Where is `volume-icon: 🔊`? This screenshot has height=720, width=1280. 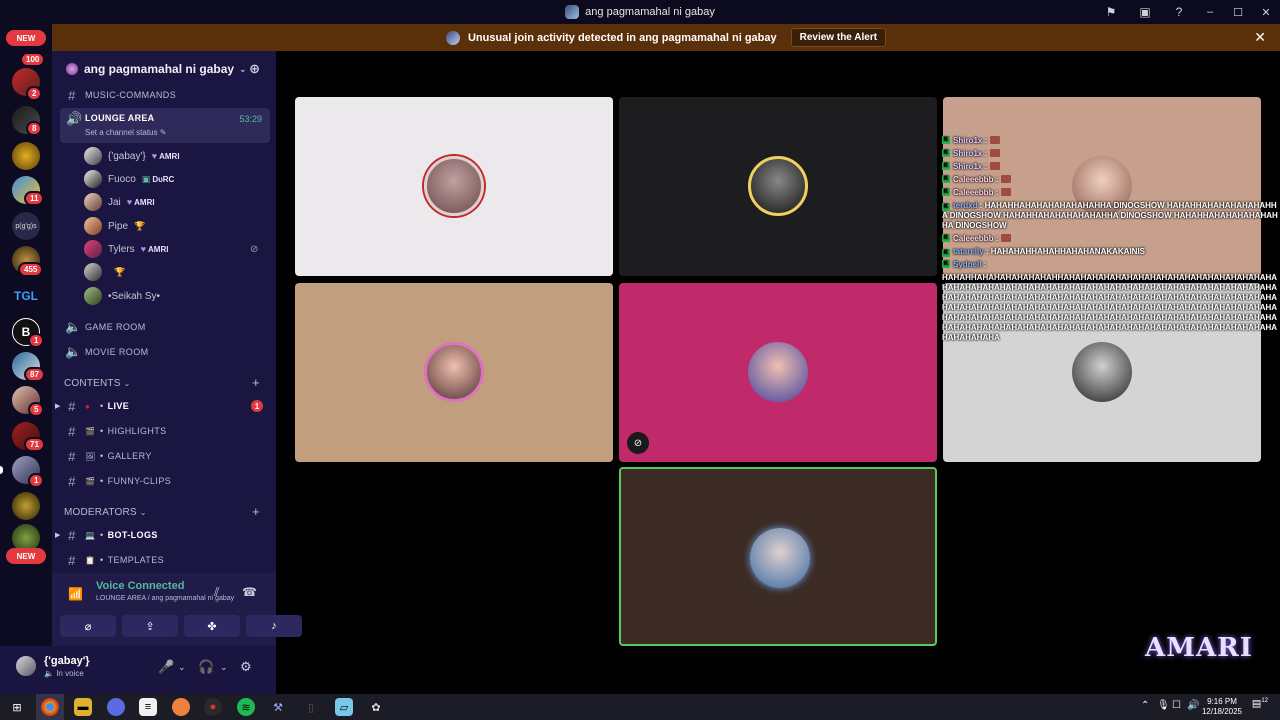
volume-icon: 🔊 is located at coordinates (1193, 705).